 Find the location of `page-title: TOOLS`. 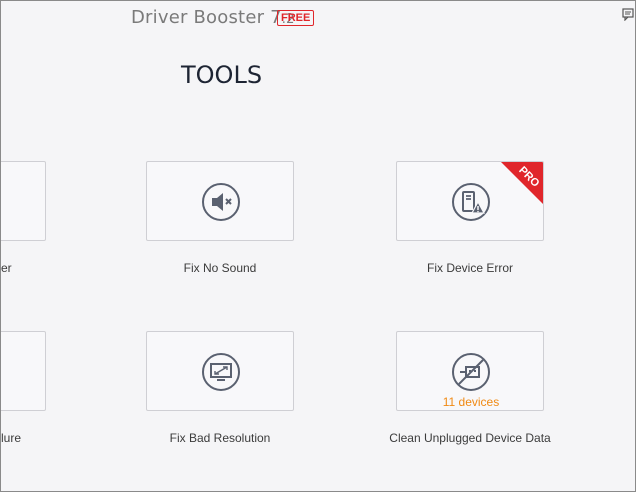

page-title: TOOLS is located at coordinates (222, 75).